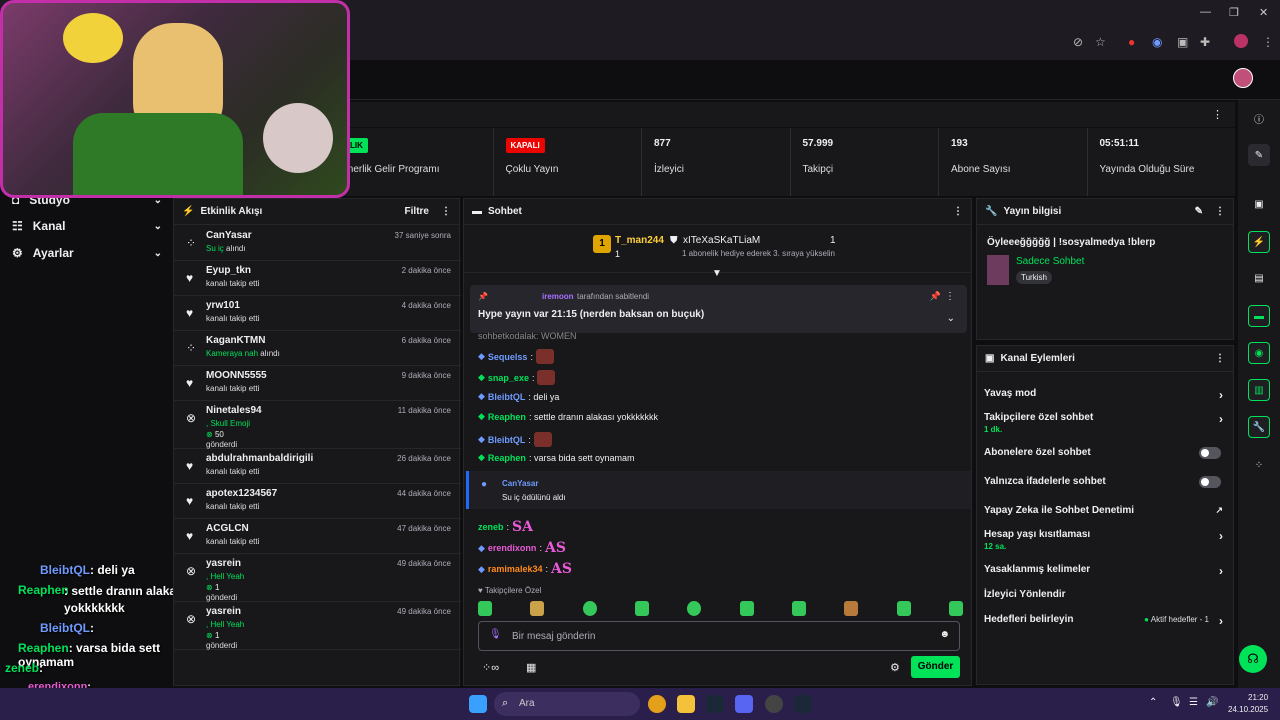 The height and width of the screenshot is (720, 1280). I want to click on extension-icon: ◉, so click(1157, 42).